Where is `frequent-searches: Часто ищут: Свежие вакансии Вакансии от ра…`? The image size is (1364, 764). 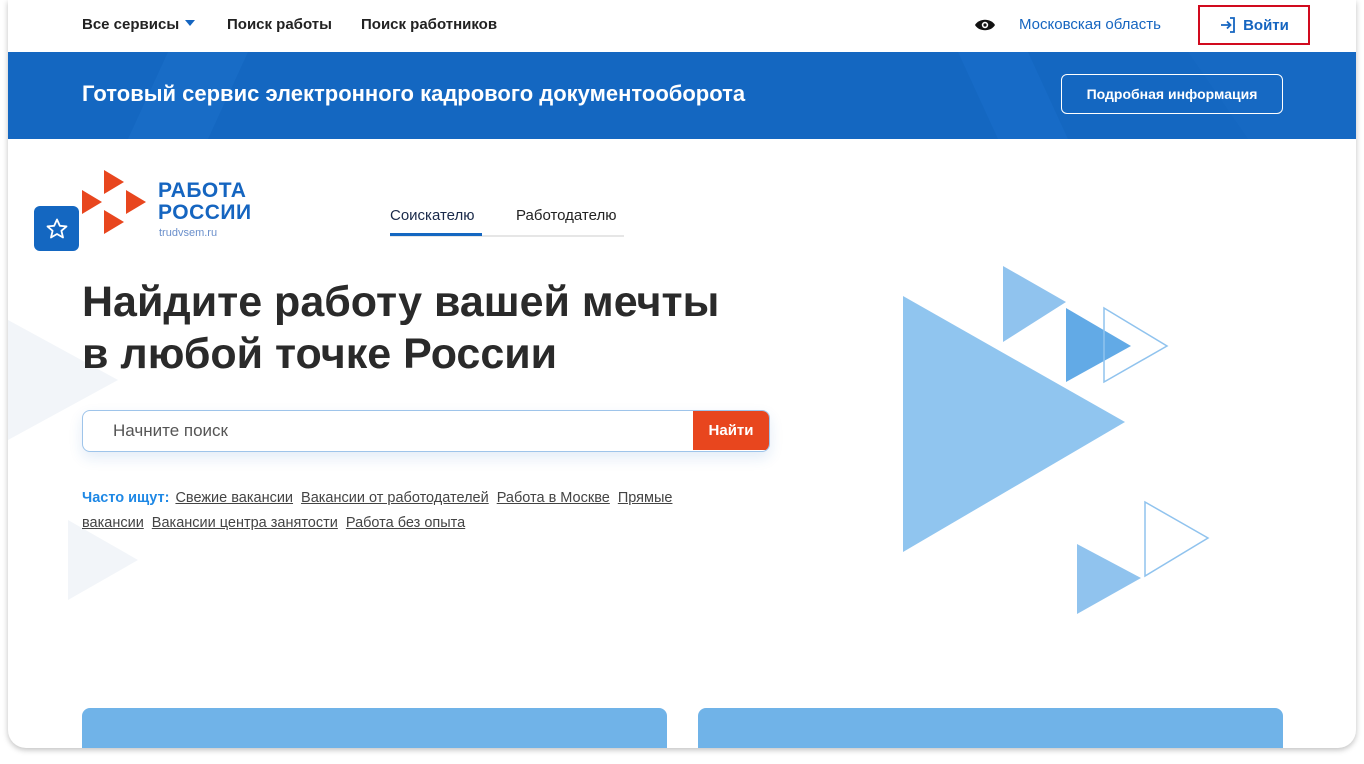 frequent-searches: Часто ищут: Свежие вакансии Вакансии от ра… is located at coordinates (432, 511).